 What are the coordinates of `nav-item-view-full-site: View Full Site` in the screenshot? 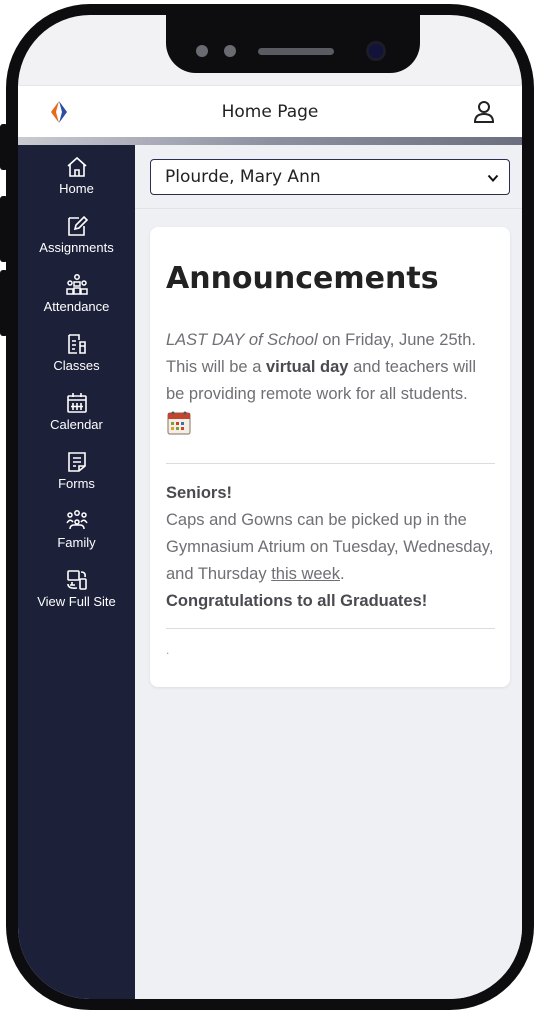 It's located at (76, 592).